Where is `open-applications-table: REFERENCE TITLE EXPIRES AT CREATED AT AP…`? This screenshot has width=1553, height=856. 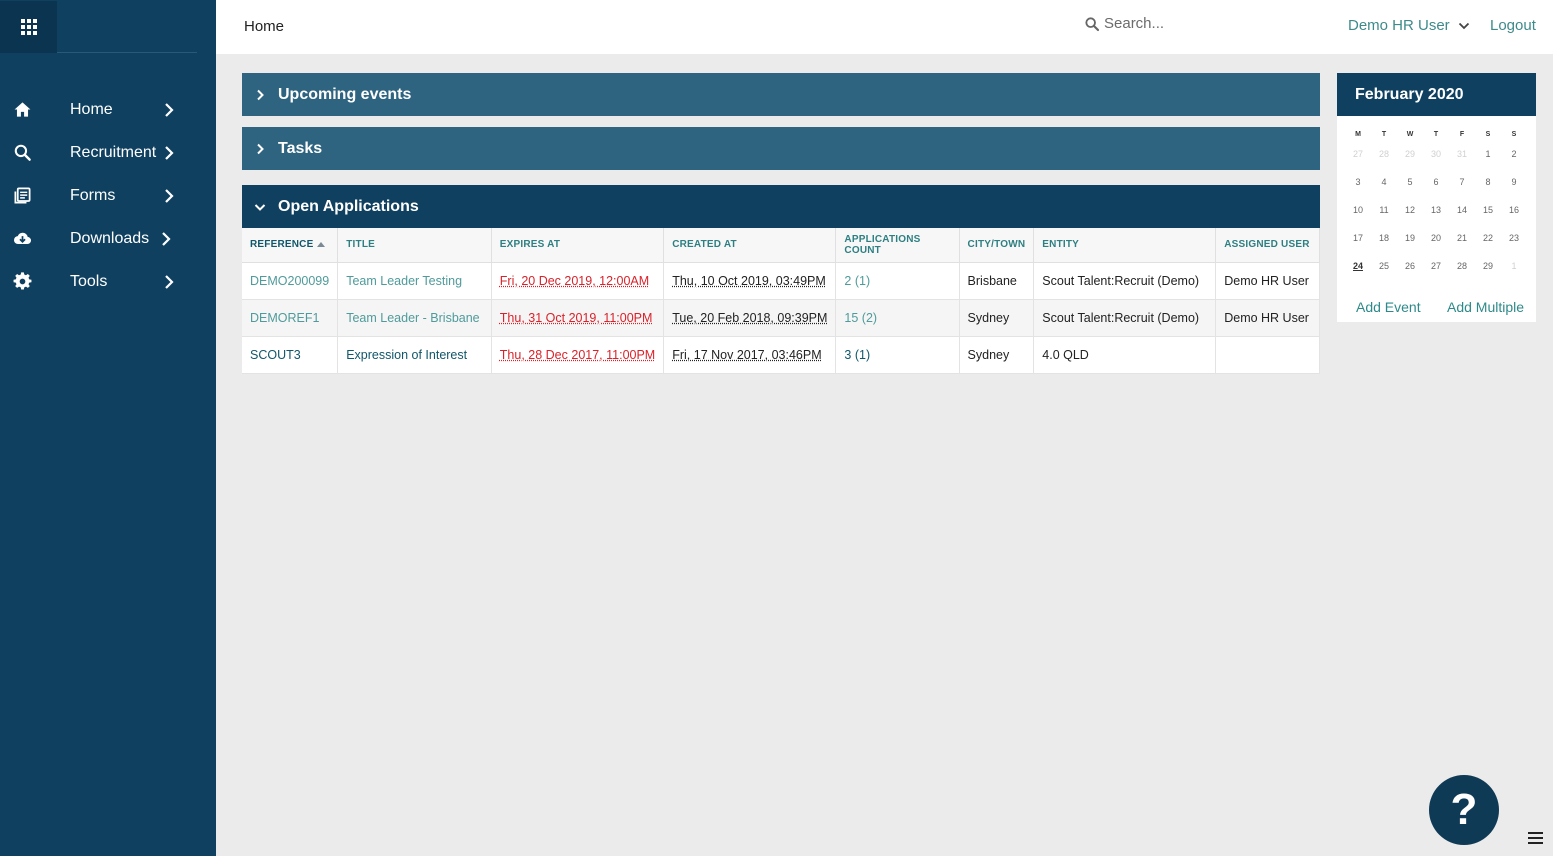
open-applications-table: REFERENCE TITLE EXPIRES AT CREATED AT AP… is located at coordinates (781, 301).